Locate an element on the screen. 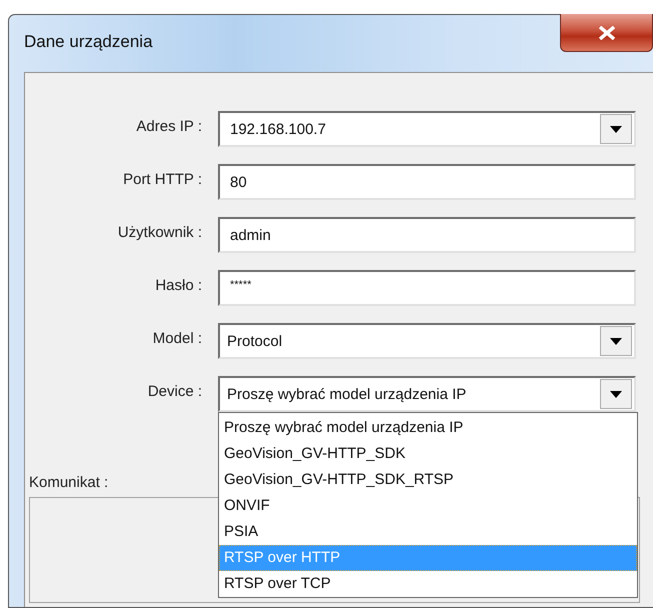 The height and width of the screenshot is (608, 653). window-title: Dane urządzenia is located at coordinates (88, 42).